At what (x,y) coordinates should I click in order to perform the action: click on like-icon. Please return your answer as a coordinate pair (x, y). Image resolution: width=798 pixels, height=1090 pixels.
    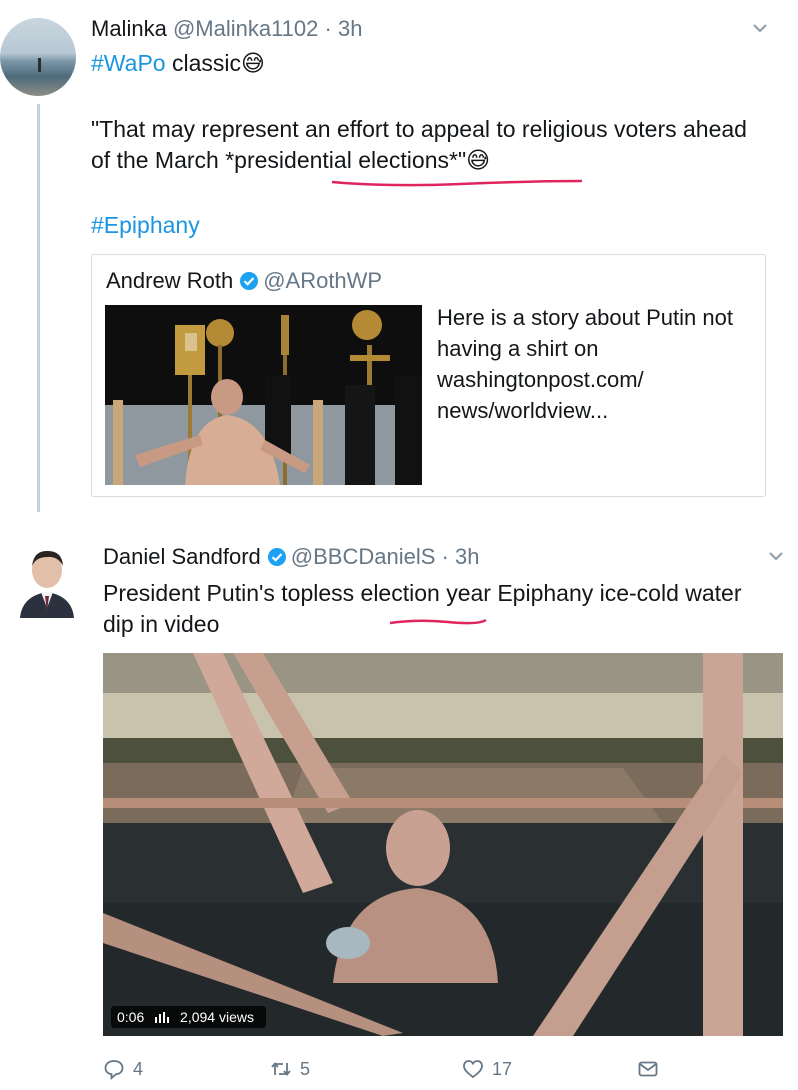
    Looking at the image, I should click on (473, 1069).